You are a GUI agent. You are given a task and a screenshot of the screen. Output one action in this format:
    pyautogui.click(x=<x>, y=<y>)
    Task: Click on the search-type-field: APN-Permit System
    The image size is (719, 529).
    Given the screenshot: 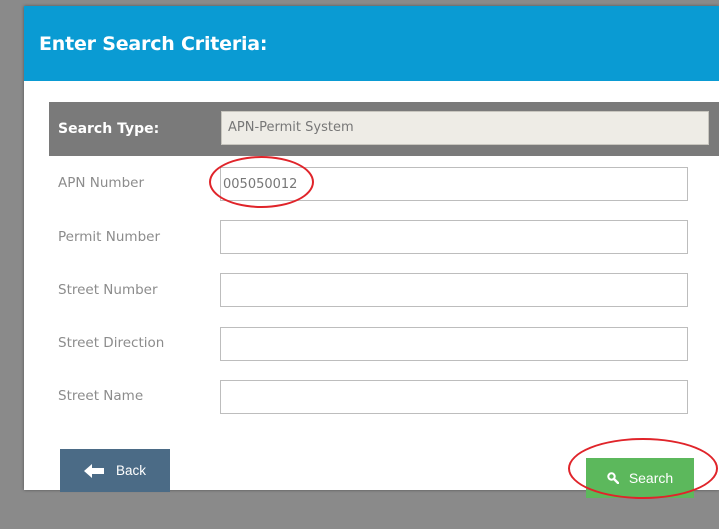 What is the action you would take?
    pyautogui.click(x=465, y=128)
    